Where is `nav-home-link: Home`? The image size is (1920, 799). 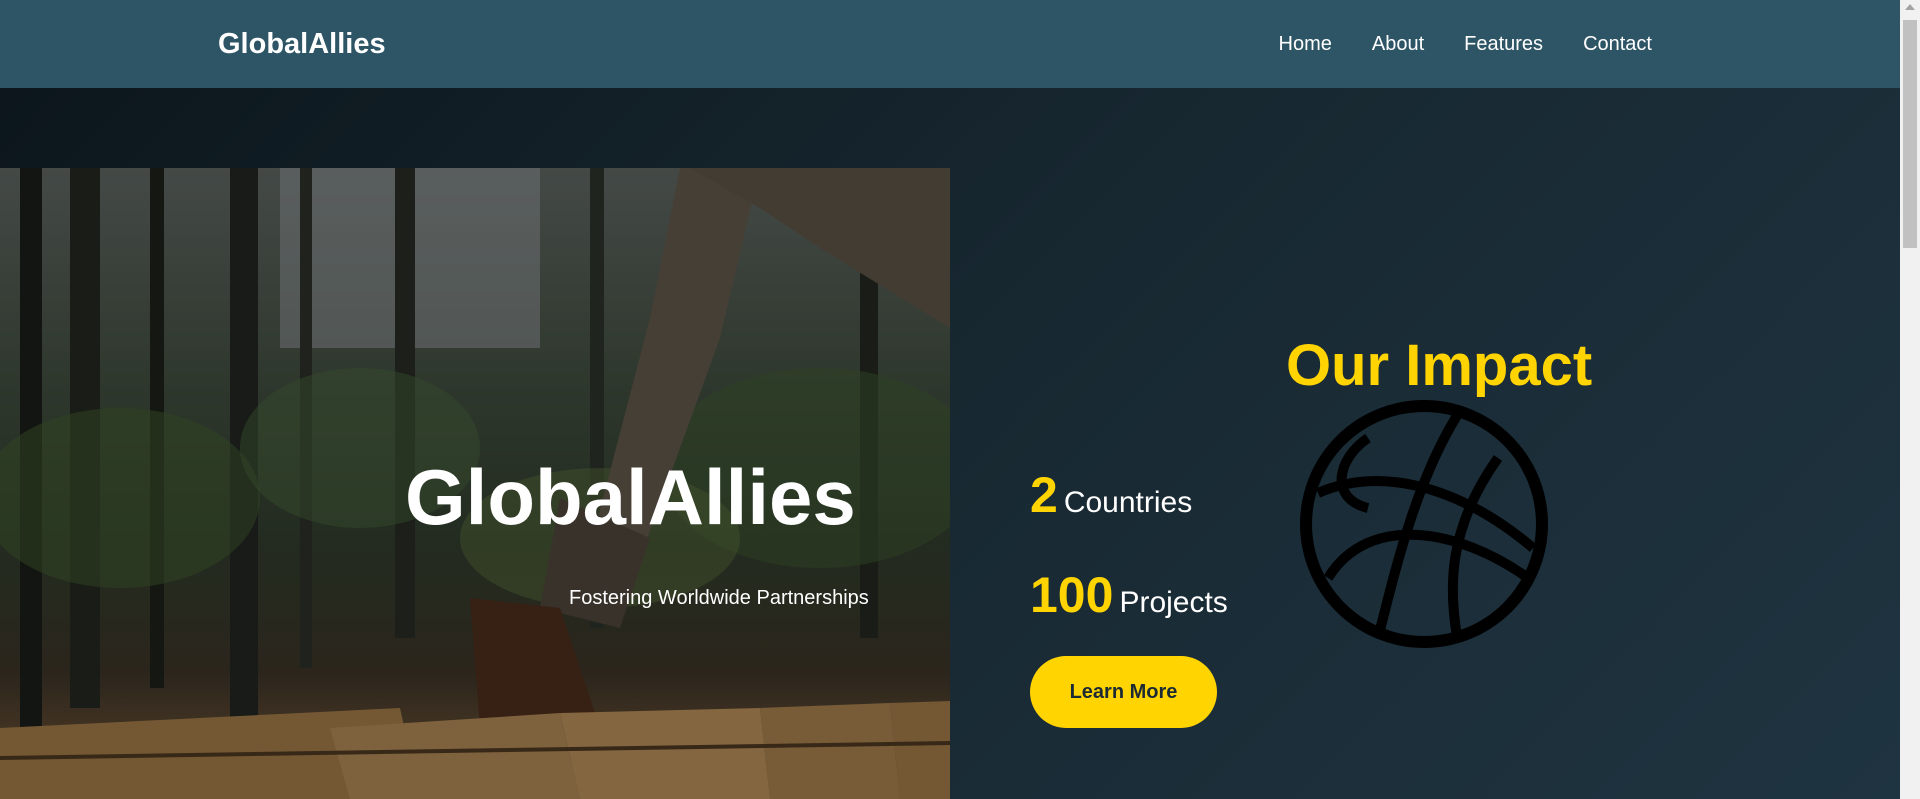 nav-home-link: Home is located at coordinates (1305, 44).